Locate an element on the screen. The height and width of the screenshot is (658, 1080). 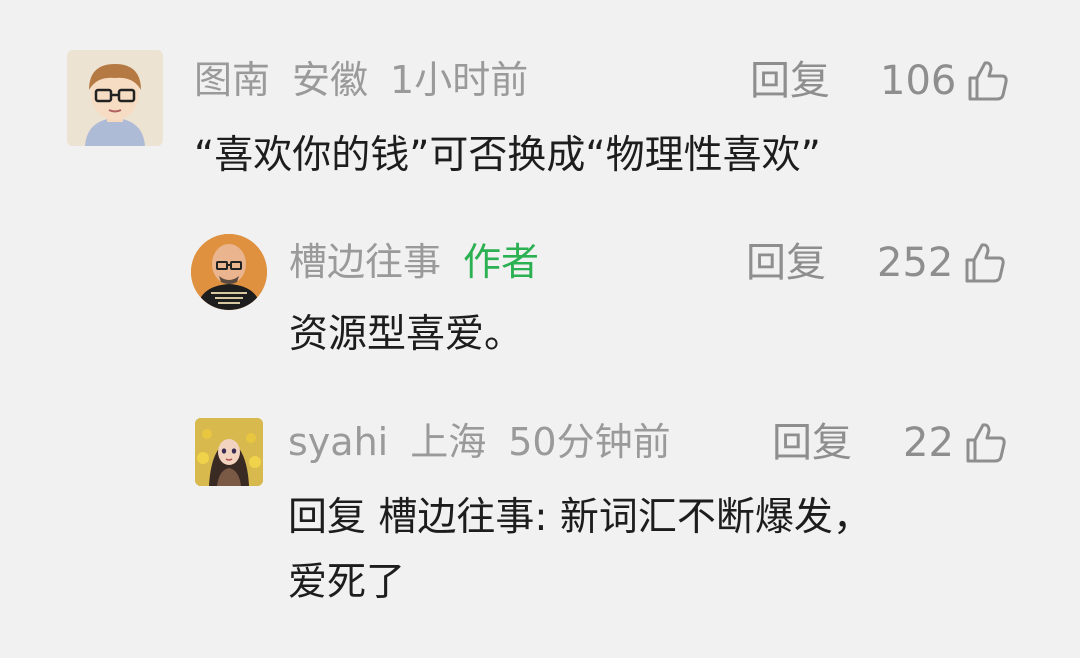
username: 槽边往事 is located at coordinates (365, 262).